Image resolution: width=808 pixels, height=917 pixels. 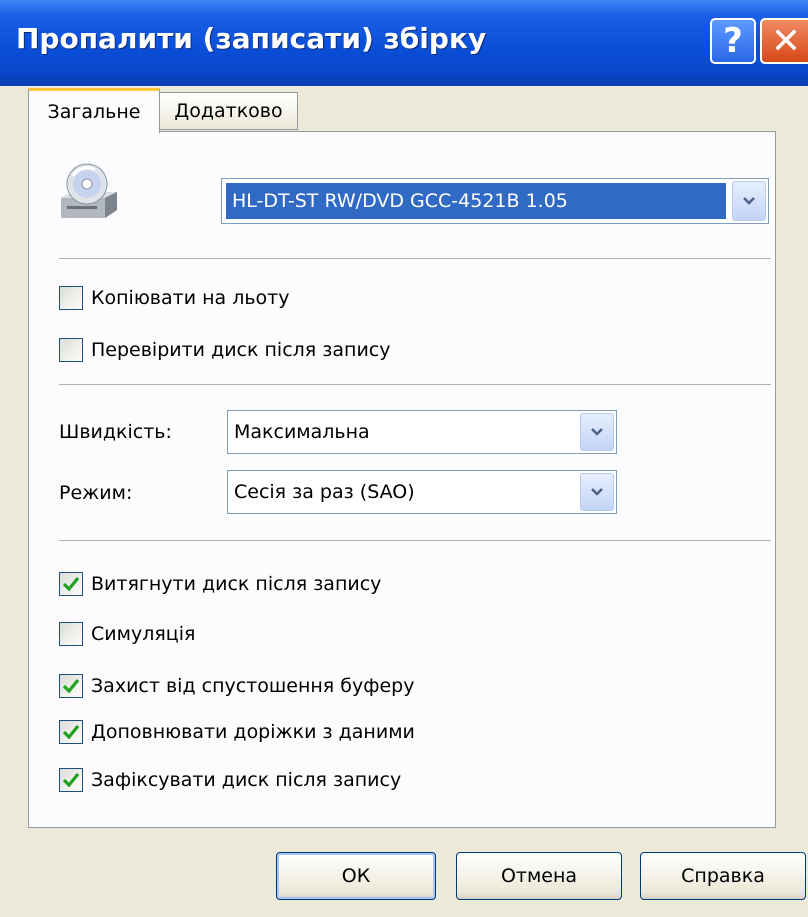 I want to click on close-icon: ✕, so click(x=786, y=41).